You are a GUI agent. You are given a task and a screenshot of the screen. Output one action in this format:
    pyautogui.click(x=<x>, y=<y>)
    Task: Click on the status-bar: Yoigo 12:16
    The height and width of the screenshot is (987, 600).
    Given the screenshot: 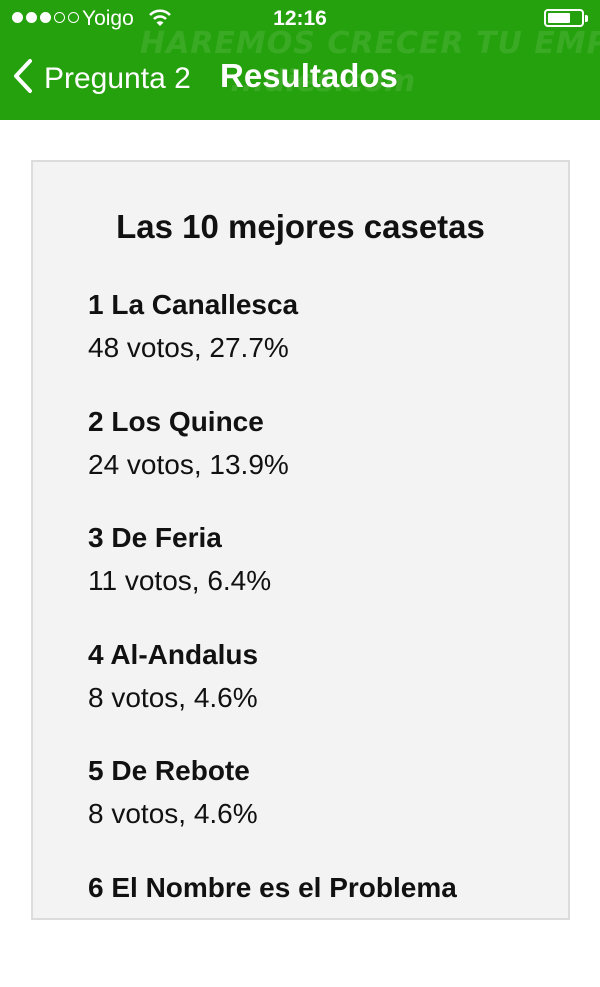 What is the action you would take?
    pyautogui.click(x=300, y=20)
    